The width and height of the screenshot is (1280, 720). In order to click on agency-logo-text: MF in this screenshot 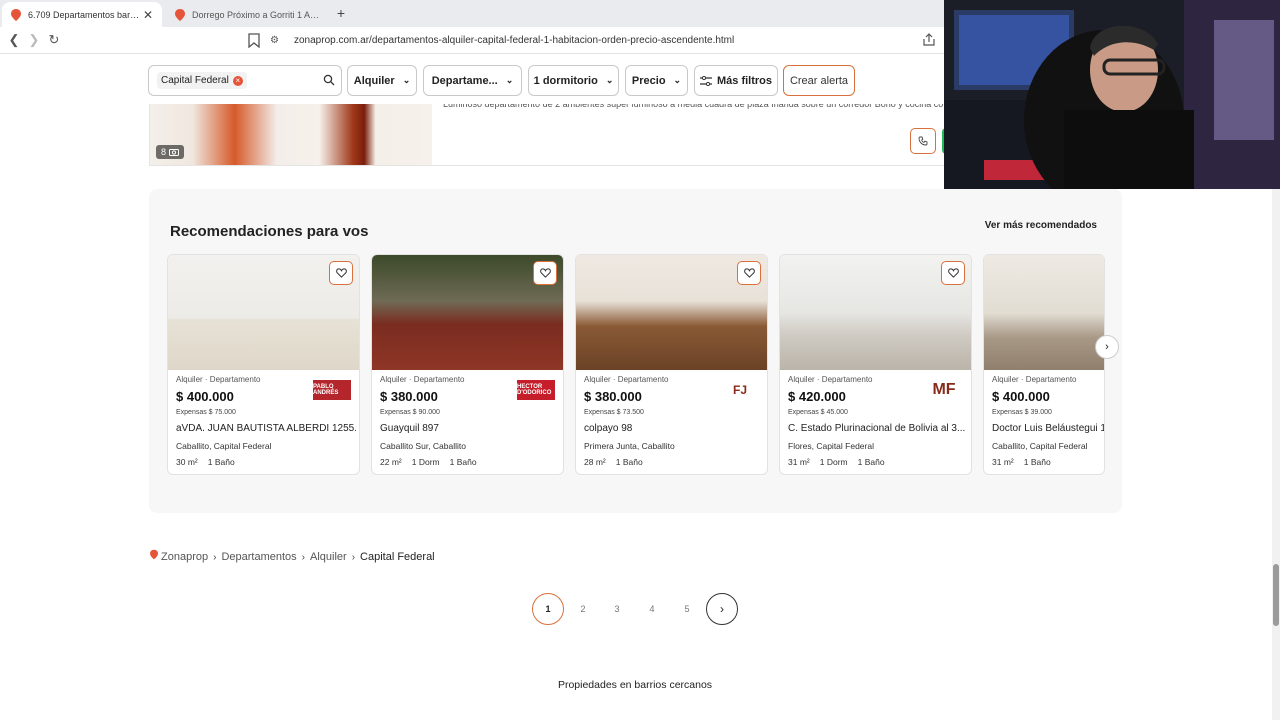, I will do `click(944, 389)`.